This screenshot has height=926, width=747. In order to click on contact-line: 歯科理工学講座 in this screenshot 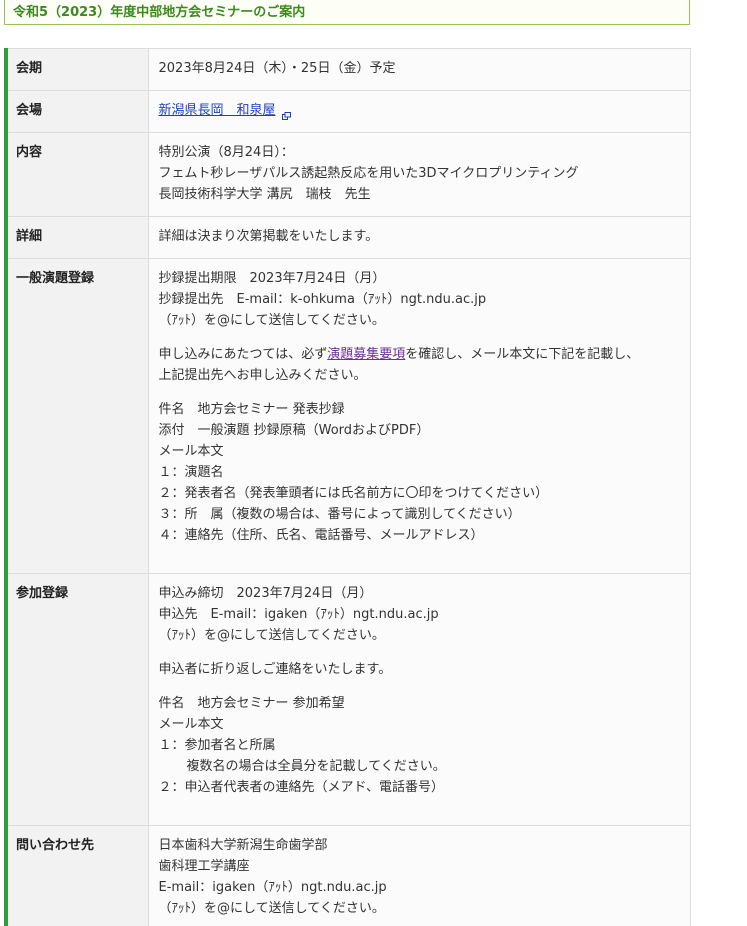, I will do `click(204, 866)`.